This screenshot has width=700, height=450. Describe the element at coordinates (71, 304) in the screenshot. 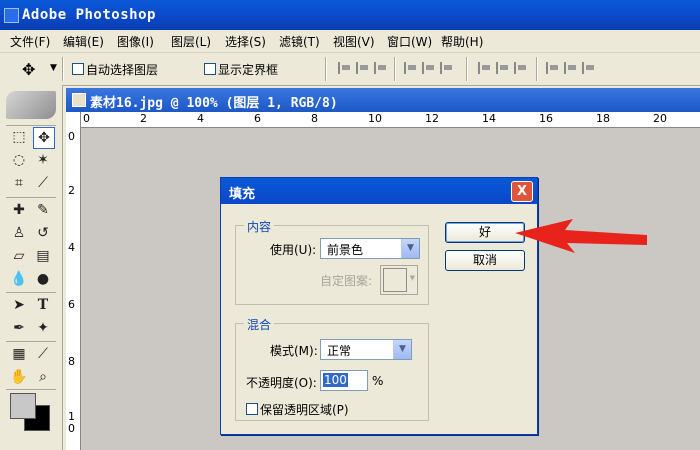

I see `ruler-tick-label: 6` at that location.